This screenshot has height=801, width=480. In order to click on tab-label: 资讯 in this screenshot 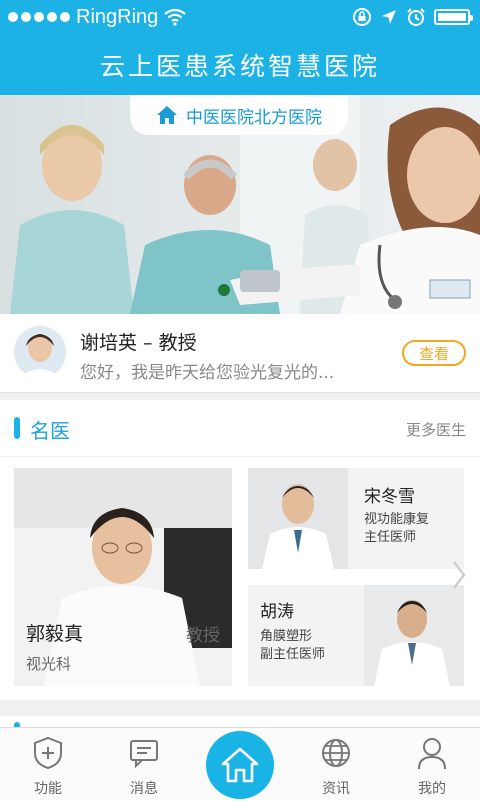, I will do `click(336, 789)`.